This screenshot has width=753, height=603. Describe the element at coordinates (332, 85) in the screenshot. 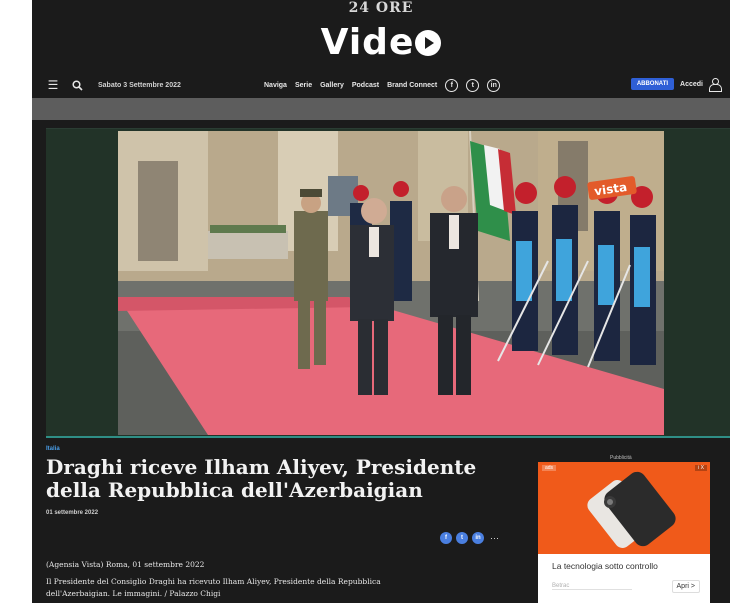

I see `nav-link-gallery: Gallery` at that location.